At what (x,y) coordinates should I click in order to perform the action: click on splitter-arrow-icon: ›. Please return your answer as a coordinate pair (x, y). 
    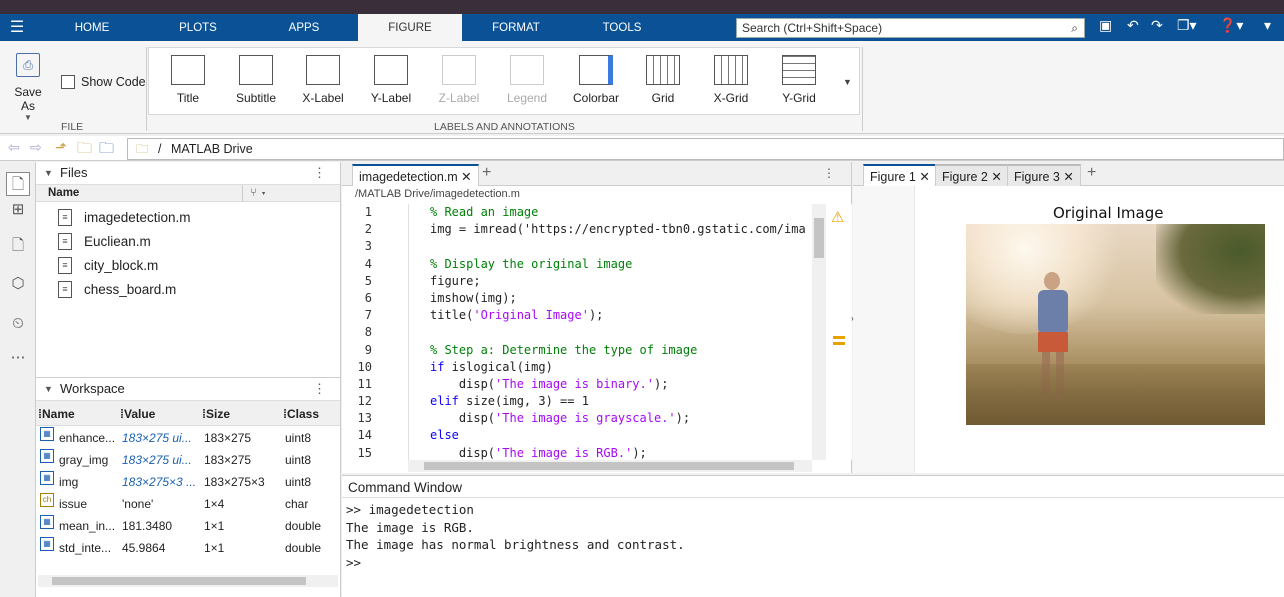
    Looking at the image, I should click on (852, 318).